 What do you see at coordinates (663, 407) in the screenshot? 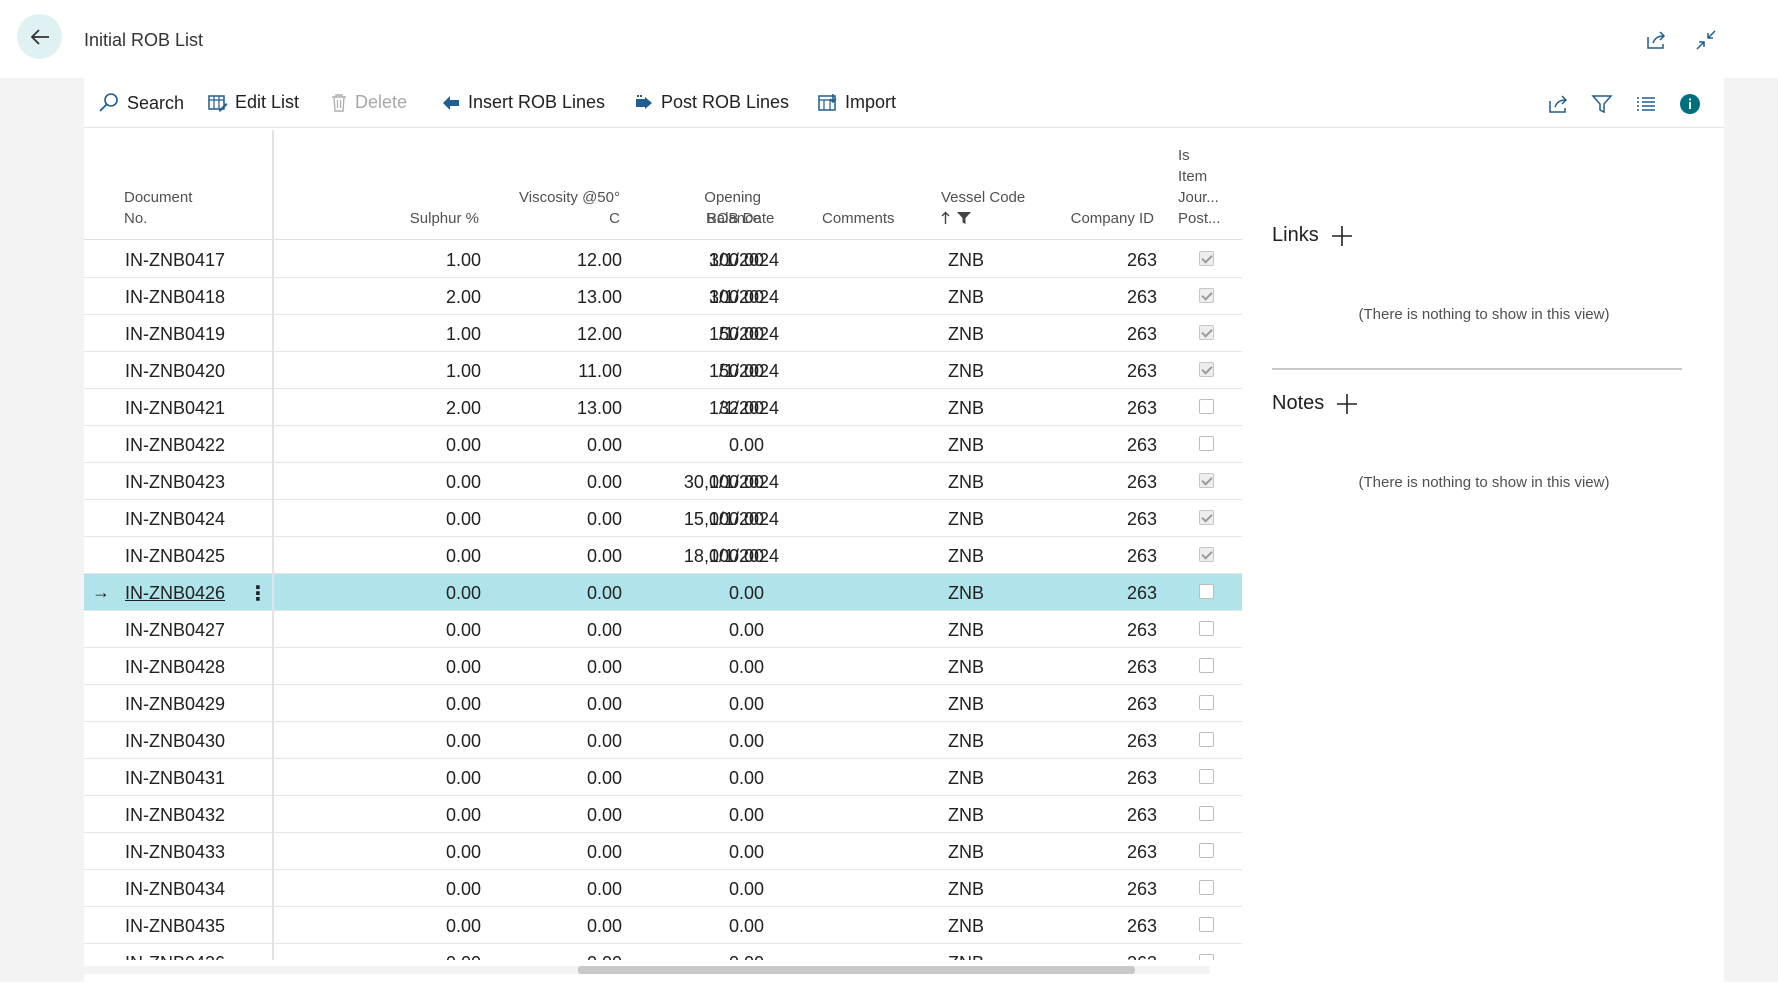
I see `table-row: IN-ZNB0421 2.00 13.00 32.00 1/1/2024 ZNB 263` at bounding box center [663, 407].